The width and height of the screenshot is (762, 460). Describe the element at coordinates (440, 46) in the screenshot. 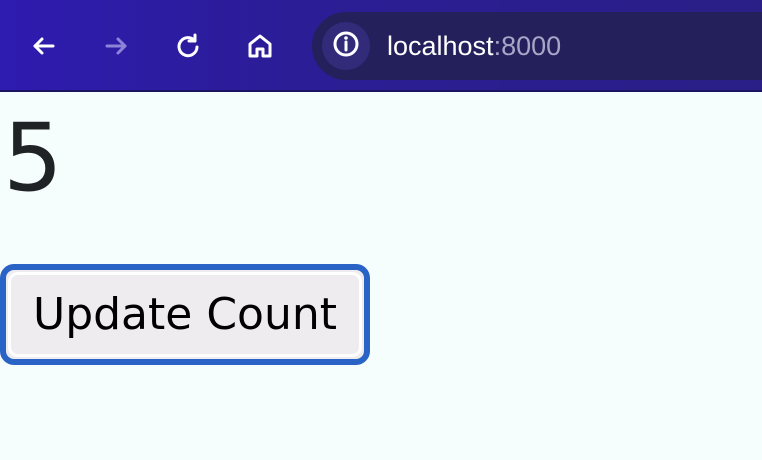

I see `url-host: localhost` at that location.